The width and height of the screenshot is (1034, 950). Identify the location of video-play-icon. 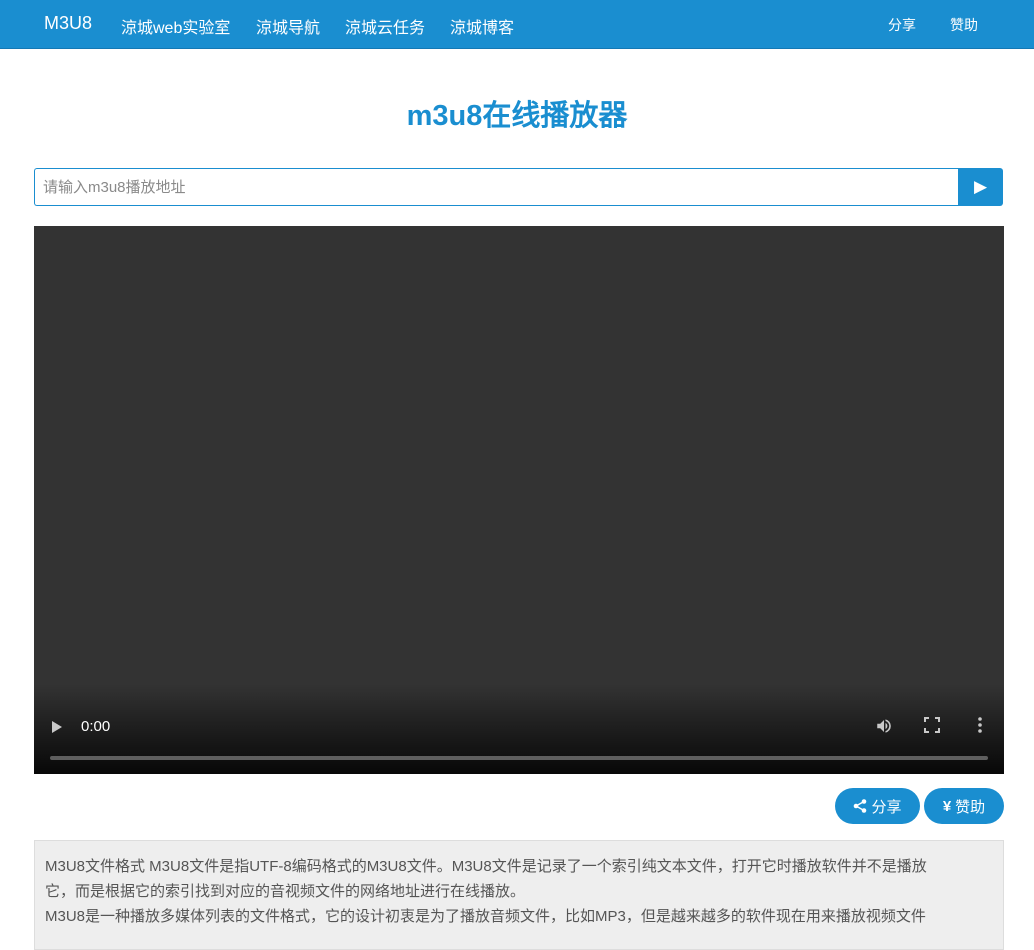
(57, 727).